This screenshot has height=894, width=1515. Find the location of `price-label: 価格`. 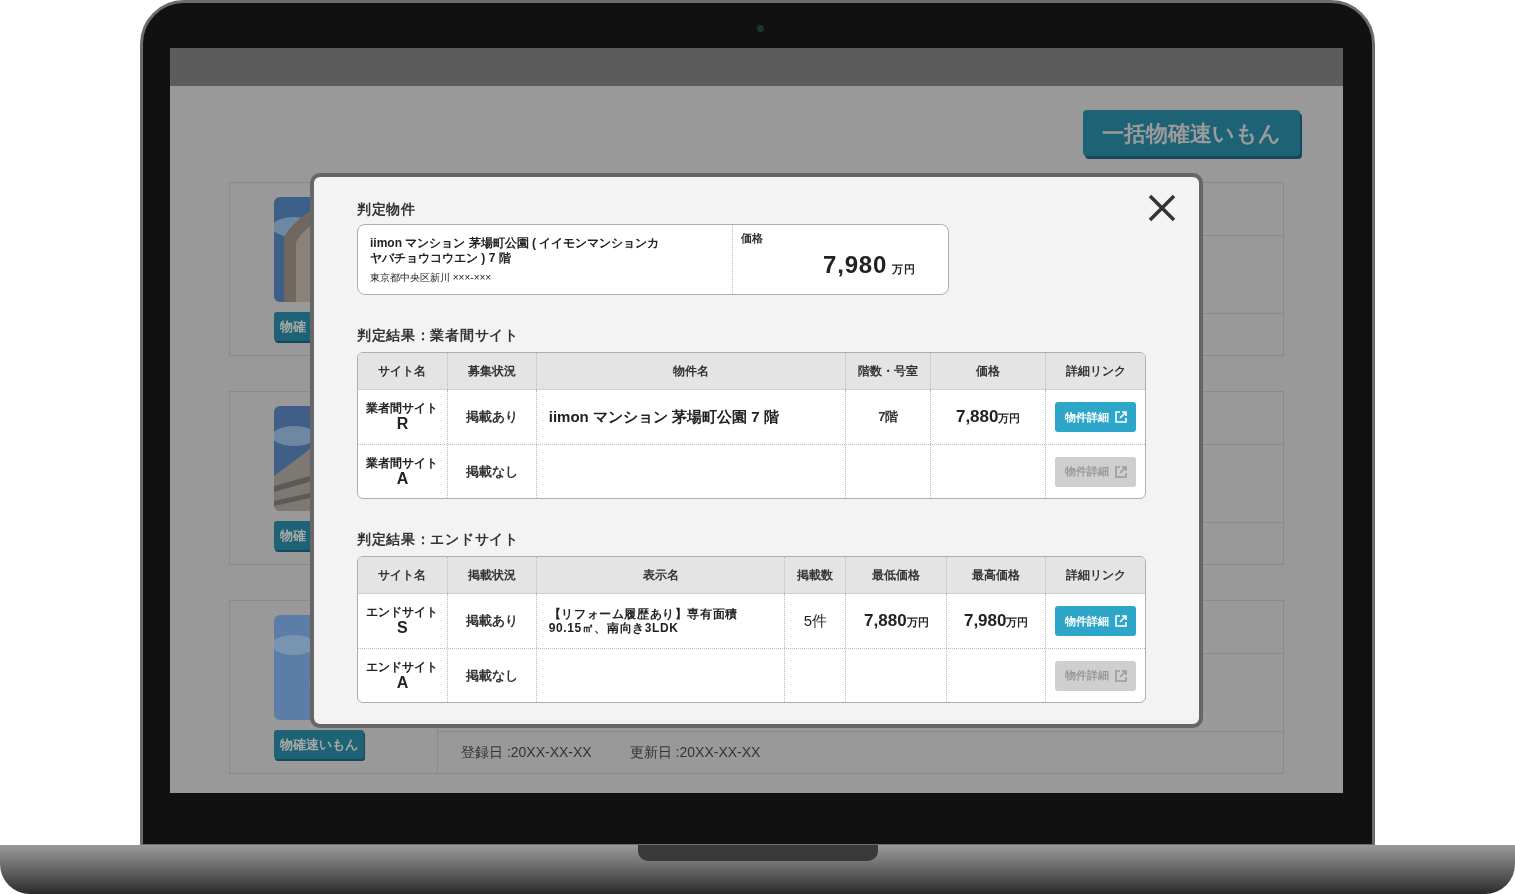

price-label: 価格 is located at coordinates (752, 238).